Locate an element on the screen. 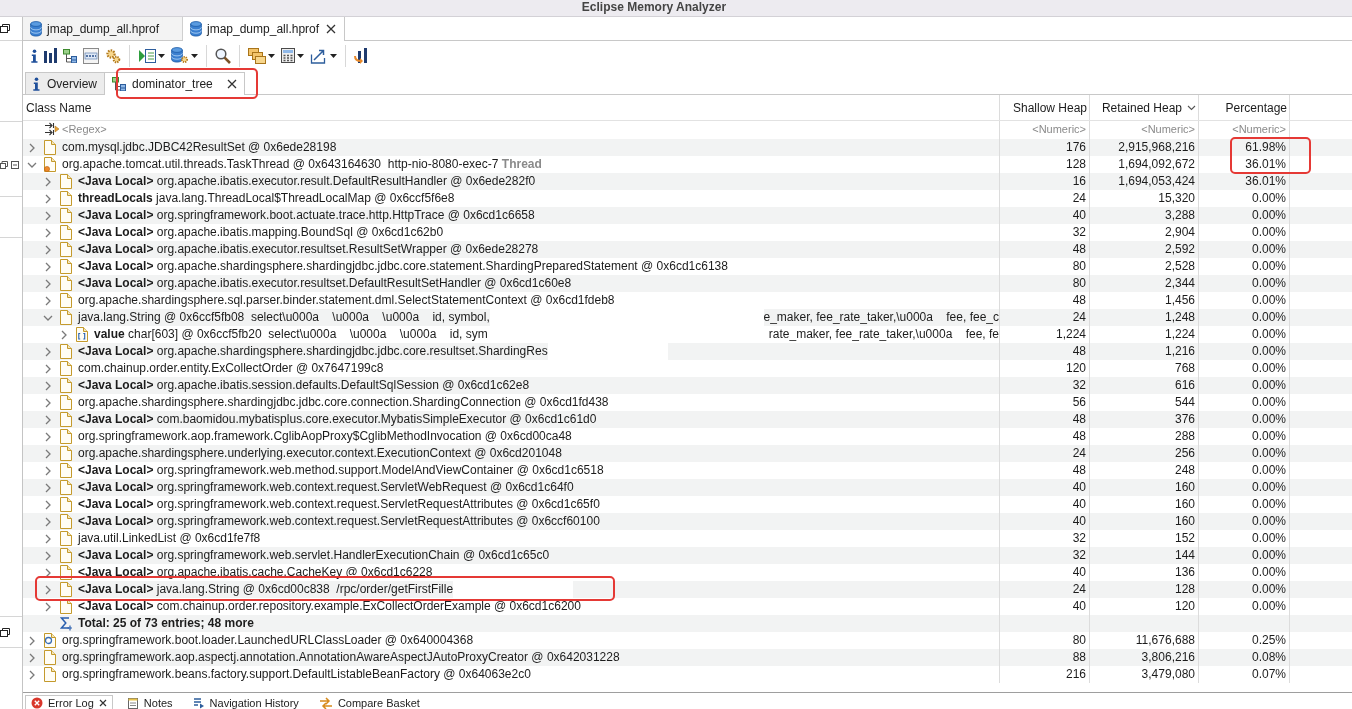  tree-item-label: org.springframework.aop.aspectj.annotation.AnnotationAwareAspectJAutoProxyCreator @ 0x642031228 is located at coordinates (341, 657).